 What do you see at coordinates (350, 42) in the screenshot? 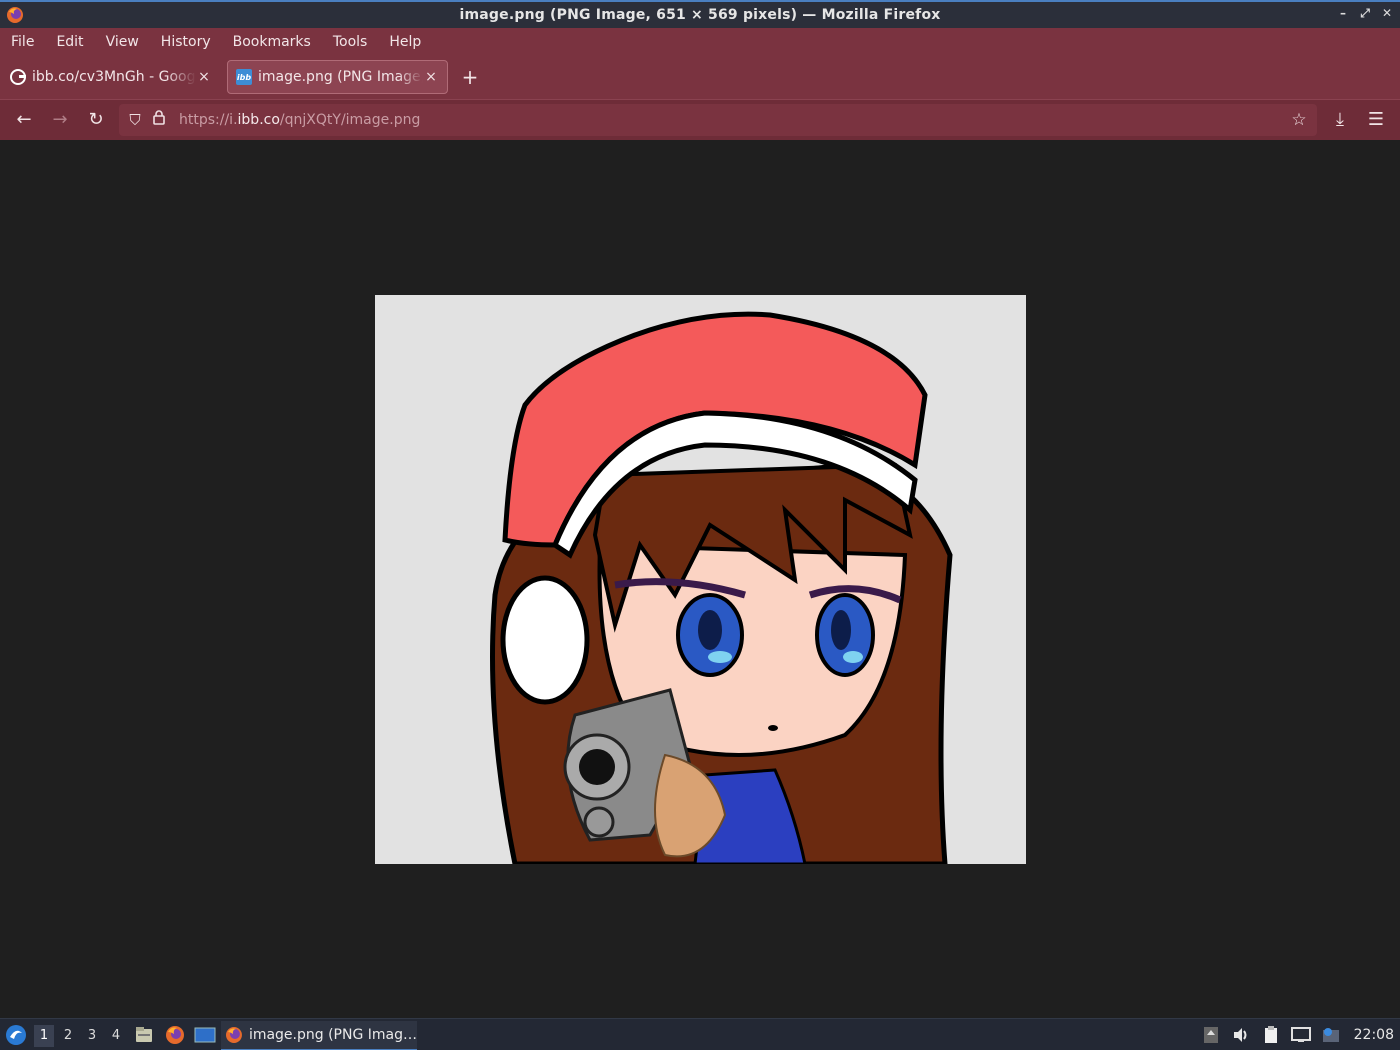
I see `menu-tools: Tools` at bounding box center [350, 42].